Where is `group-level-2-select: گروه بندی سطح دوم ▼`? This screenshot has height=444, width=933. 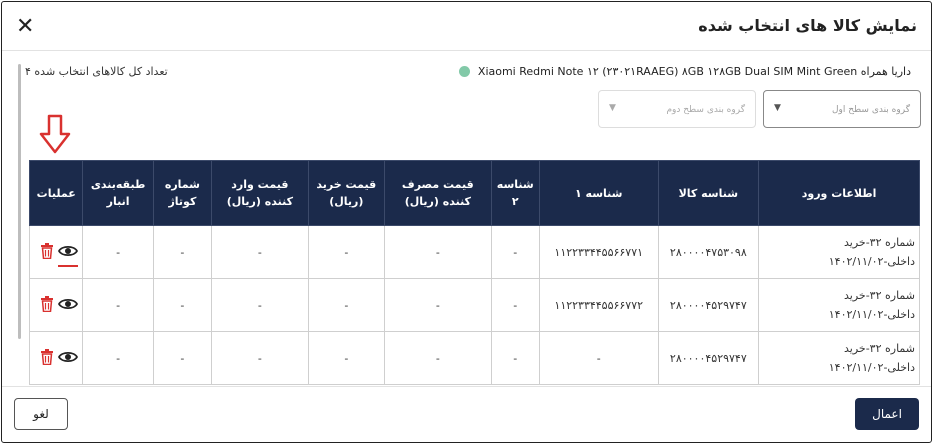
group-level-2-select: گروه بندی سطح دوم ▼ is located at coordinates (677, 109).